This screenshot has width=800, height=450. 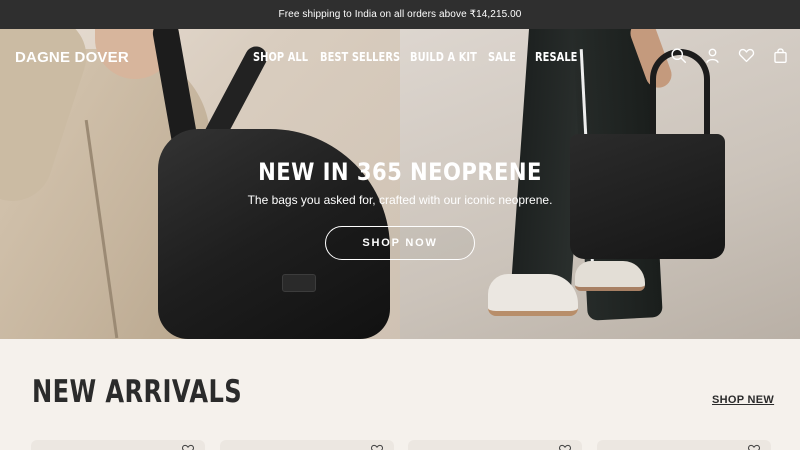 I want to click on cart-bag-icon, so click(x=780, y=55).